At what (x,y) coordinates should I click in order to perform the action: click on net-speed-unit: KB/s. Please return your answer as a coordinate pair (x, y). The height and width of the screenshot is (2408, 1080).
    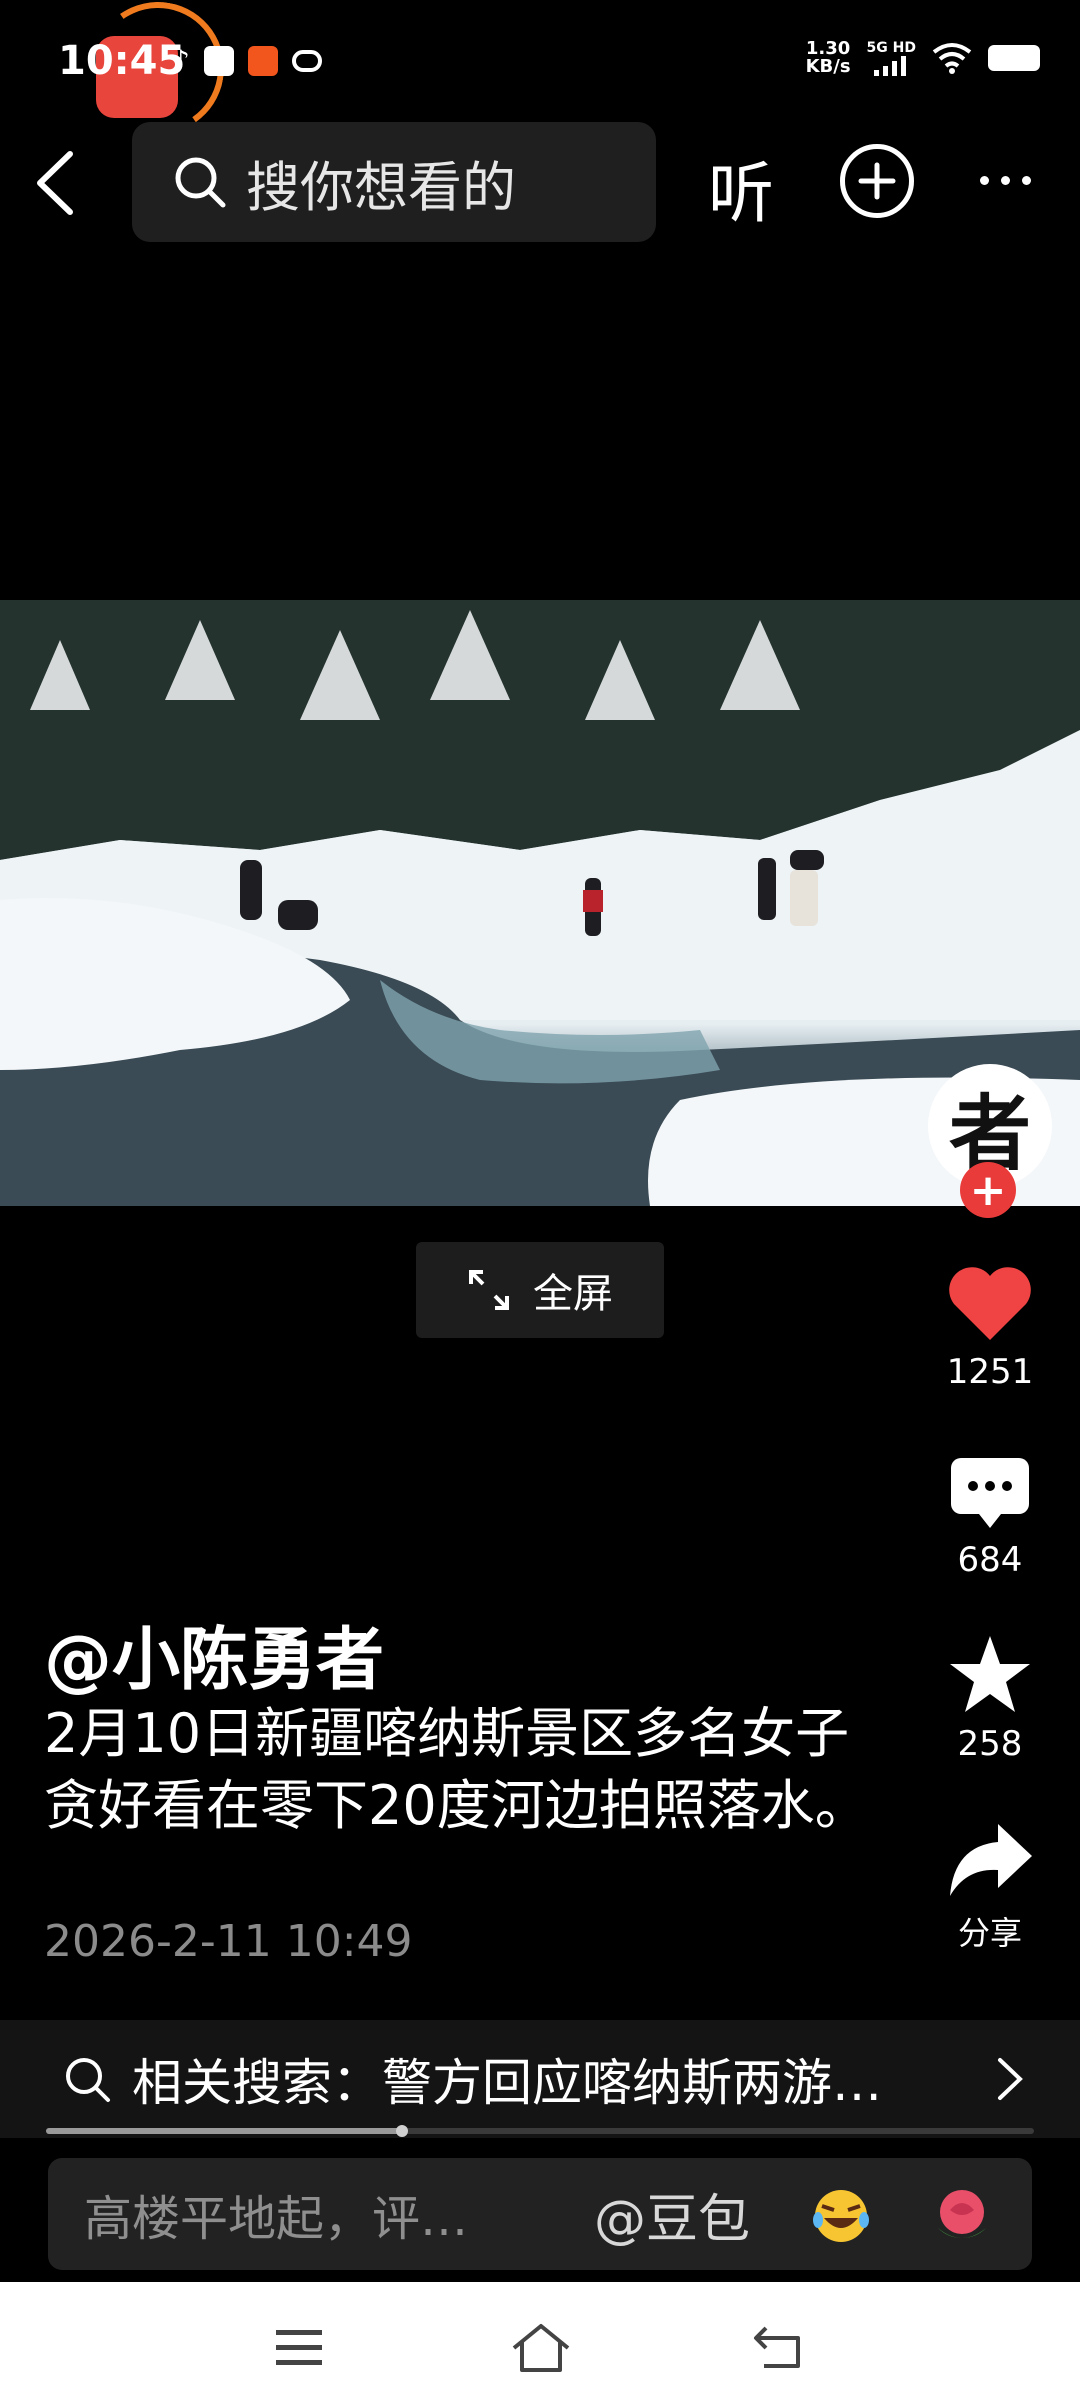
    Looking at the image, I should click on (828, 66).